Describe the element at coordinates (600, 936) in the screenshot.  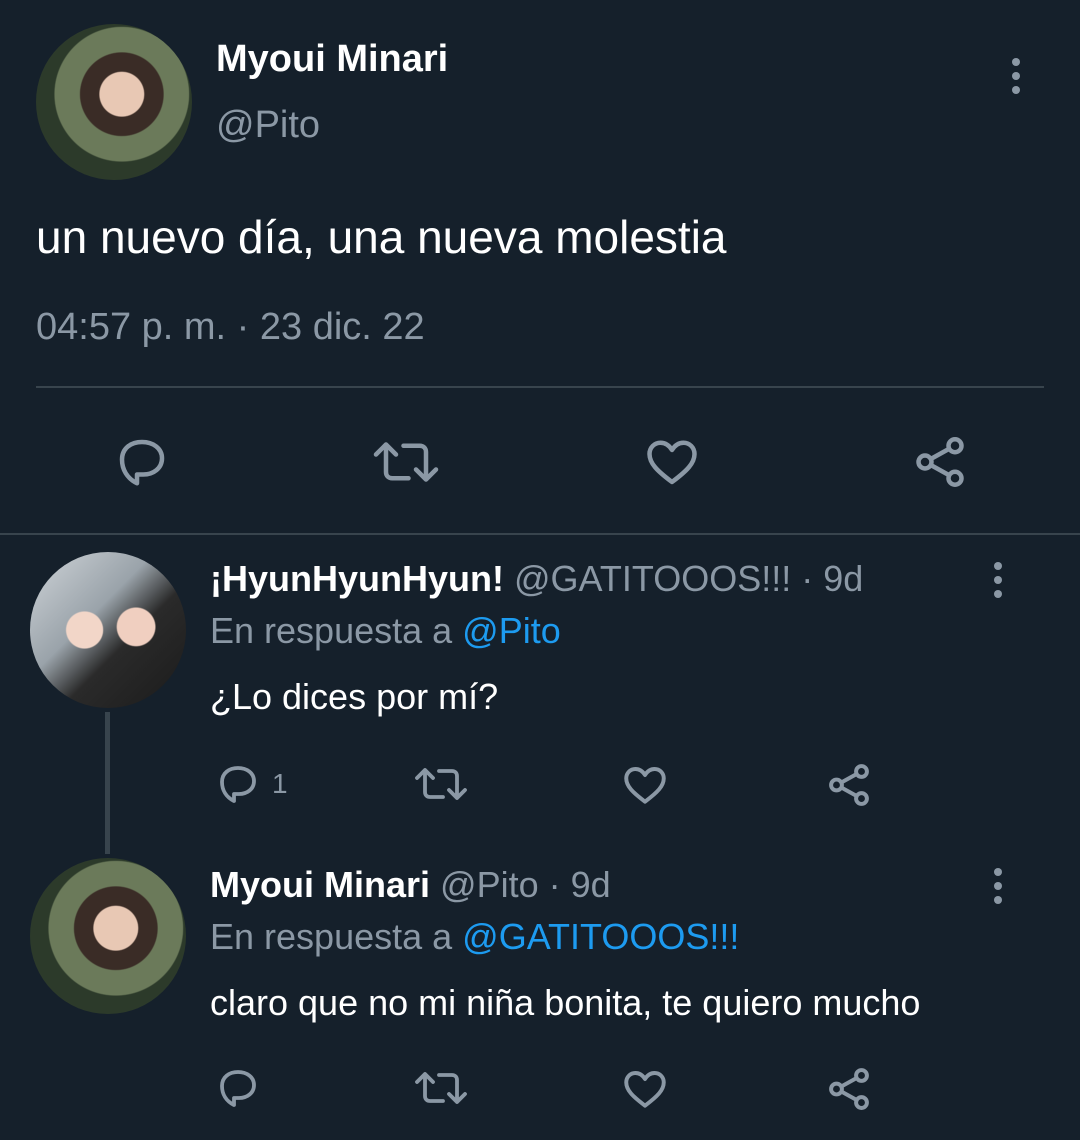
I see `reply-mention-link: @GATITOOOS!!!` at that location.